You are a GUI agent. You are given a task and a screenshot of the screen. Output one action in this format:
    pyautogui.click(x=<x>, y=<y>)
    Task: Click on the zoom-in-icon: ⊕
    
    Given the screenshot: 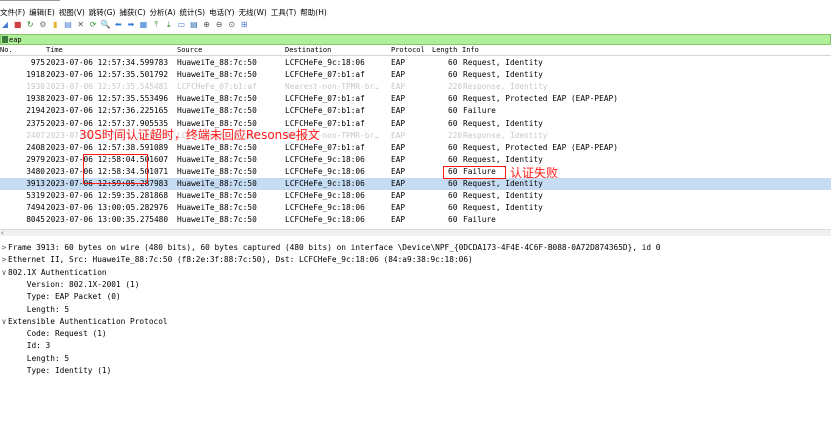 What is the action you would take?
    pyautogui.click(x=207, y=25)
    